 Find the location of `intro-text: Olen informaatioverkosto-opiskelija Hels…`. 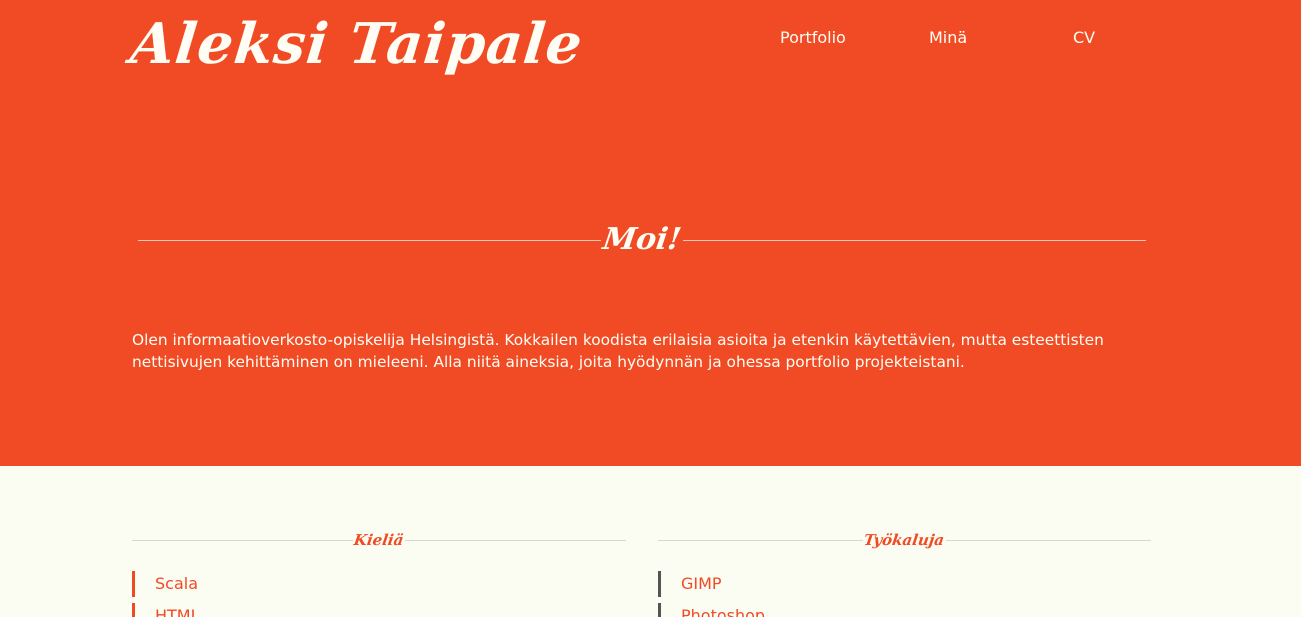

intro-text: Olen informaatioverkosto-opiskelija Hels… is located at coordinates (618, 351).